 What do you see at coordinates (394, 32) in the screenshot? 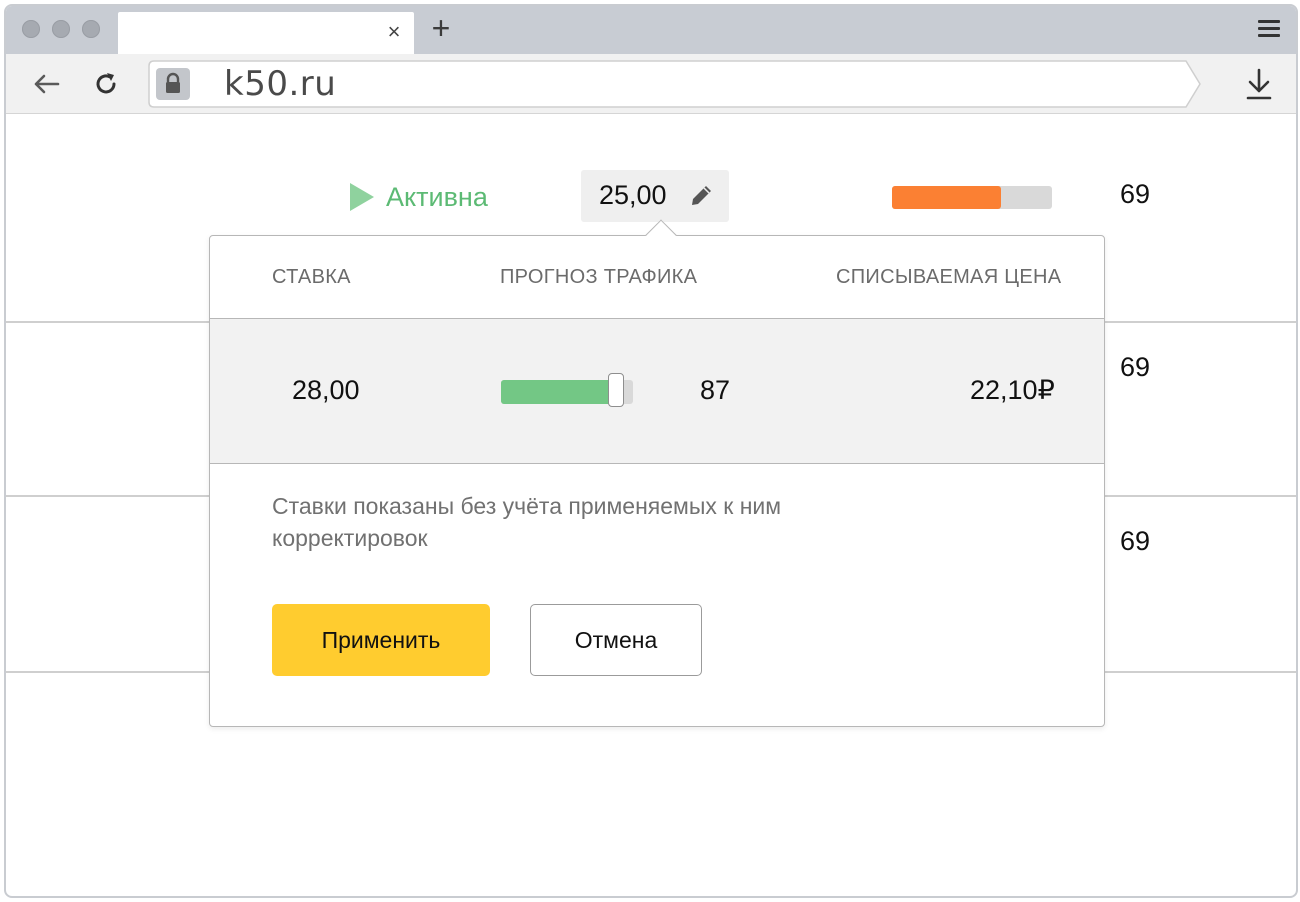
I see `tab-close-icon: ×` at bounding box center [394, 32].